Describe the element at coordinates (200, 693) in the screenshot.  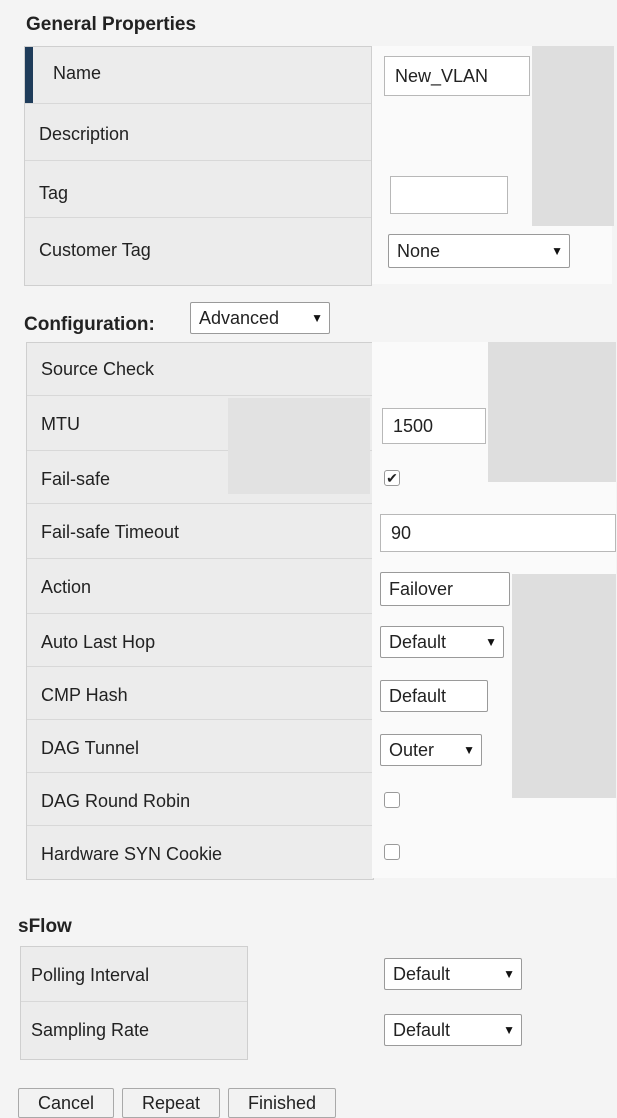
I see `cmp-hash-row: CMP Hash` at that location.